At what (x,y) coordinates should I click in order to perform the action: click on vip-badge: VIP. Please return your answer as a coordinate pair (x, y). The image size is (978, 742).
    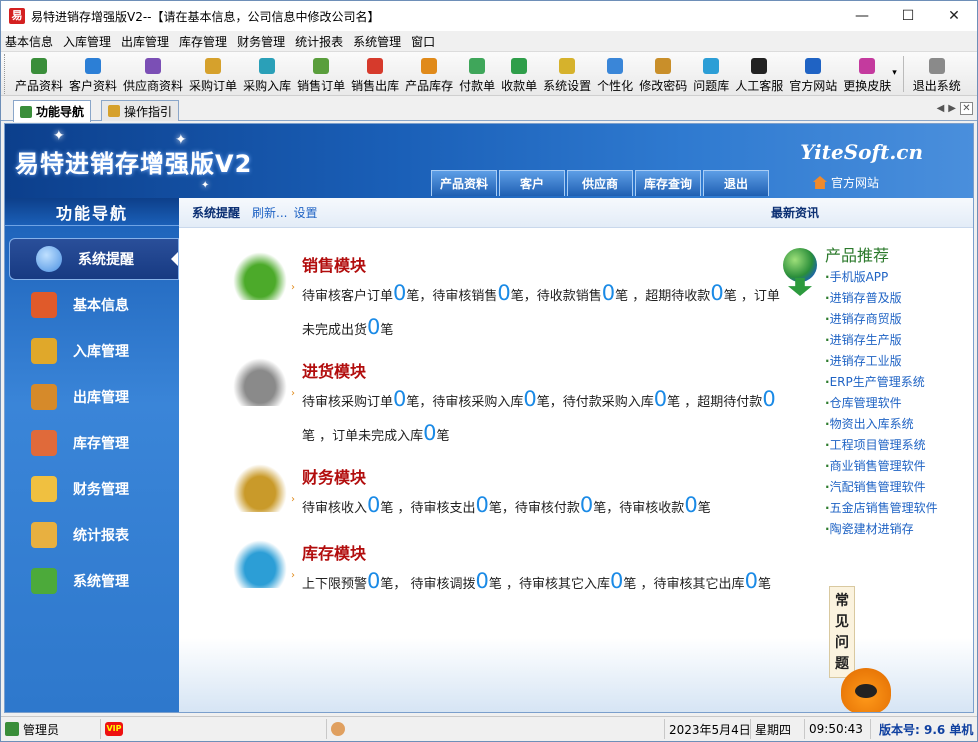
    Looking at the image, I should click on (114, 729).